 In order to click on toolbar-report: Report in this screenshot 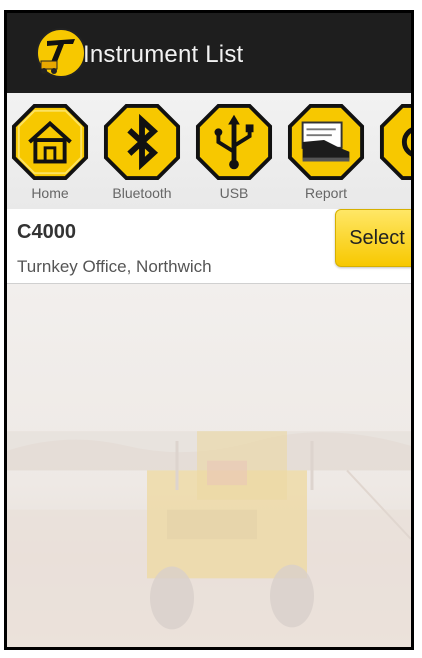, I will do `click(326, 152)`.